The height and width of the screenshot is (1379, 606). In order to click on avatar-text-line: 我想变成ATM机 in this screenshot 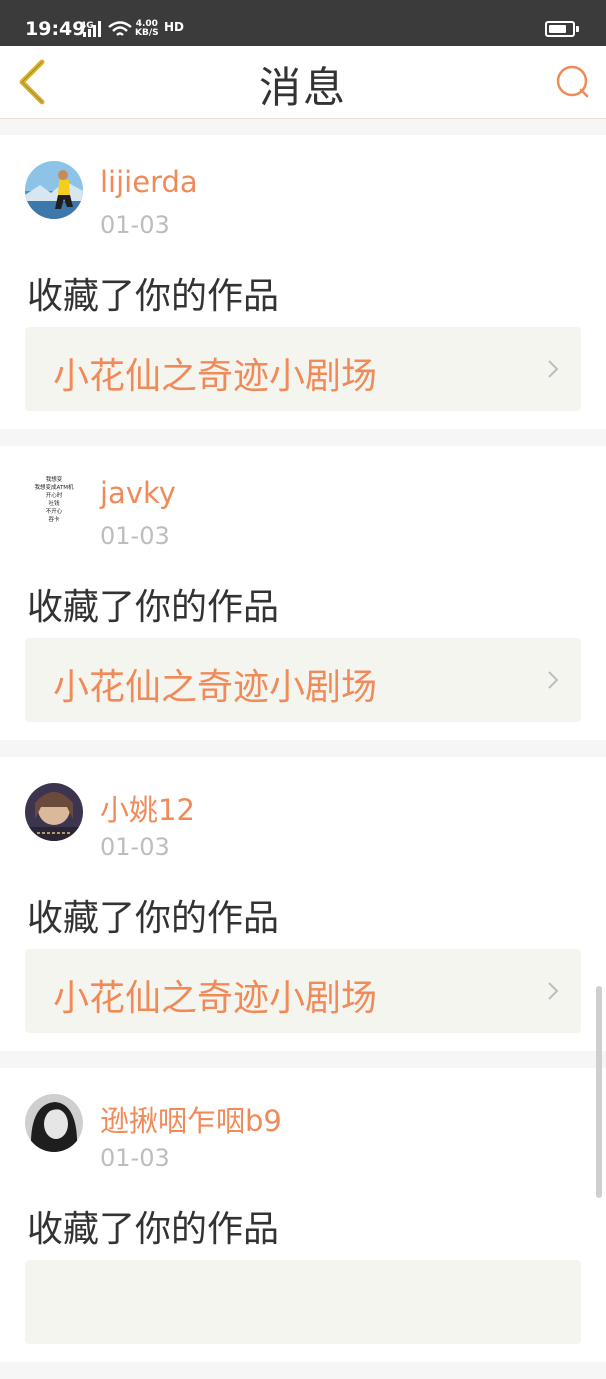, I will do `click(54, 488)`.